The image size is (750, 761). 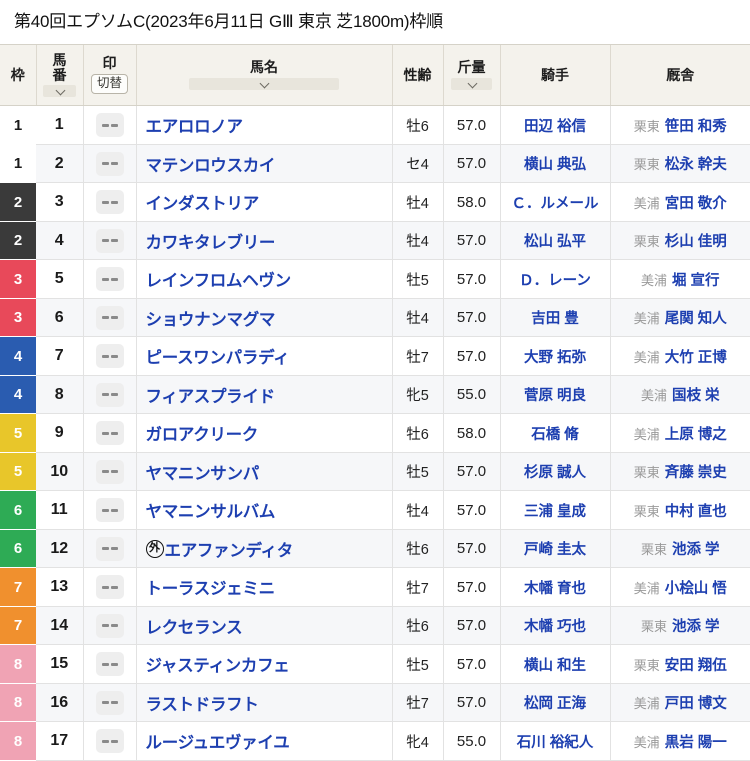 I want to click on horse-name-link: ラストドラフト, so click(x=202, y=703).